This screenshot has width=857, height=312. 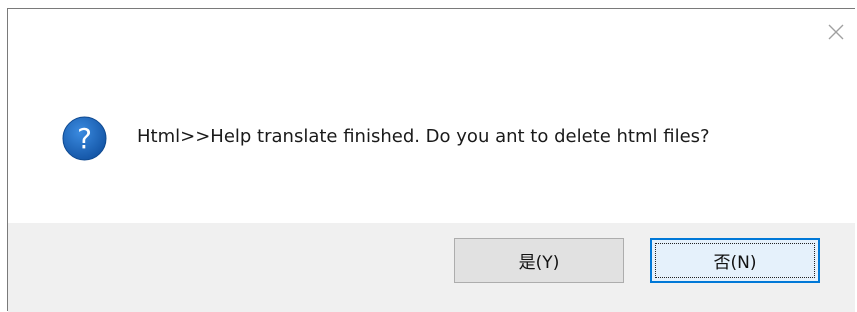 I want to click on close-icon, so click(x=836, y=32).